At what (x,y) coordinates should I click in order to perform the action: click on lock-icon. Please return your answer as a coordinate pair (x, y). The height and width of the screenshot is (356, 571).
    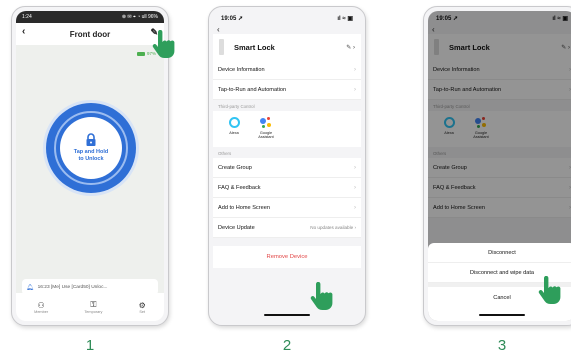
    Looking at the image, I should click on (91, 139).